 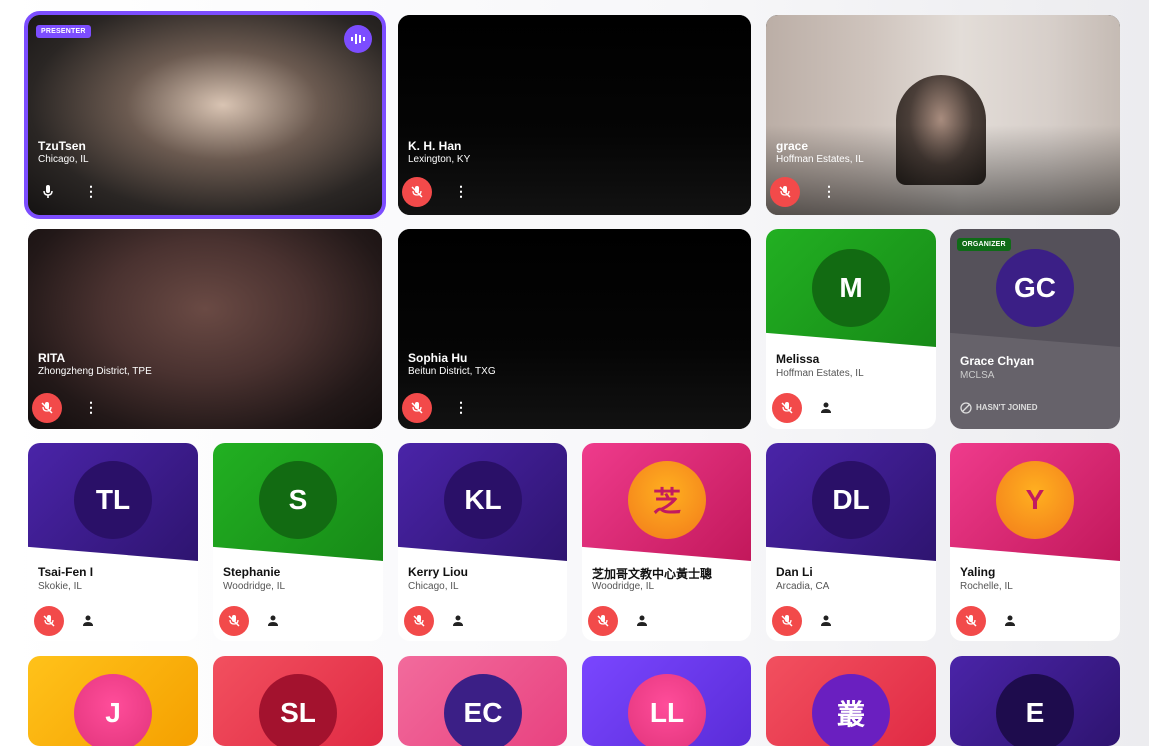 I want to click on audio-level-icon, so click(x=358, y=39).